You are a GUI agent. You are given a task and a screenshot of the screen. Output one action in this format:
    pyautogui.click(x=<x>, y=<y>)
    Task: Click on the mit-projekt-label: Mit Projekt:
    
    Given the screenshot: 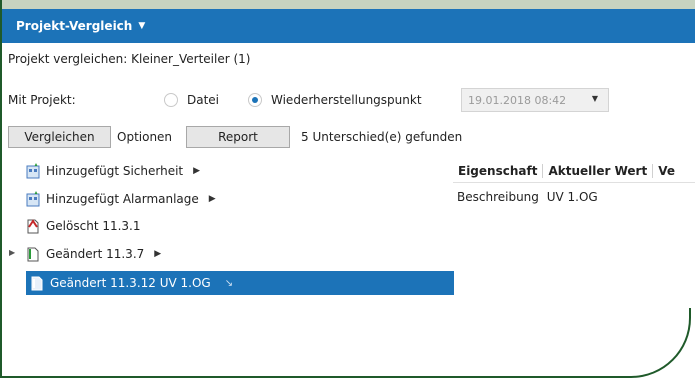 What is the action you would take?
    pyautogui.click(x=42, y=100)
    